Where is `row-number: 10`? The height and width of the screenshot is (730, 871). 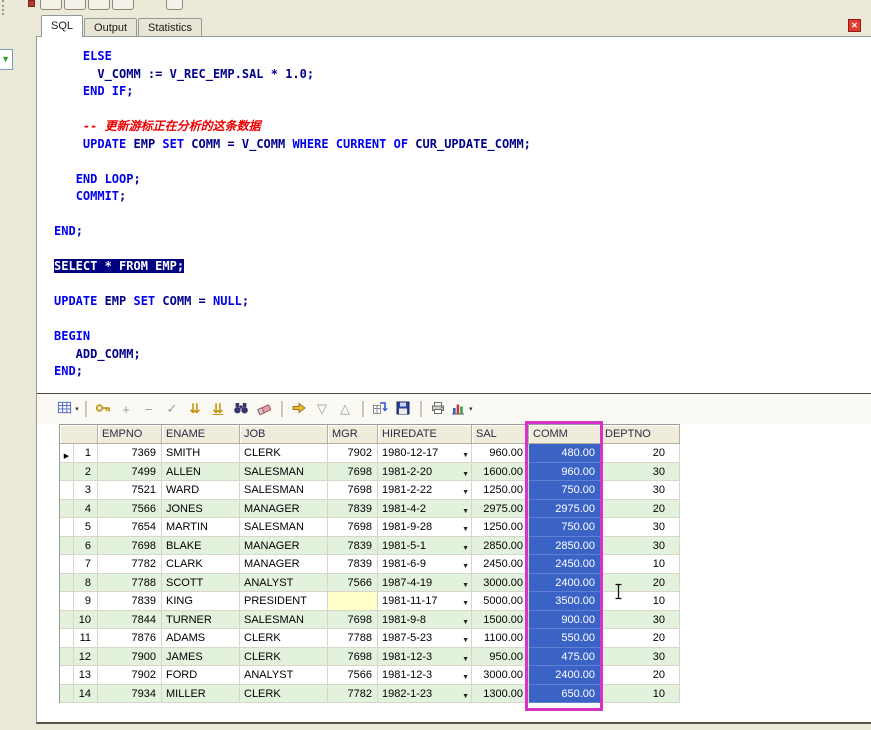 row-number: 10 is located at coordinates (86, 619).